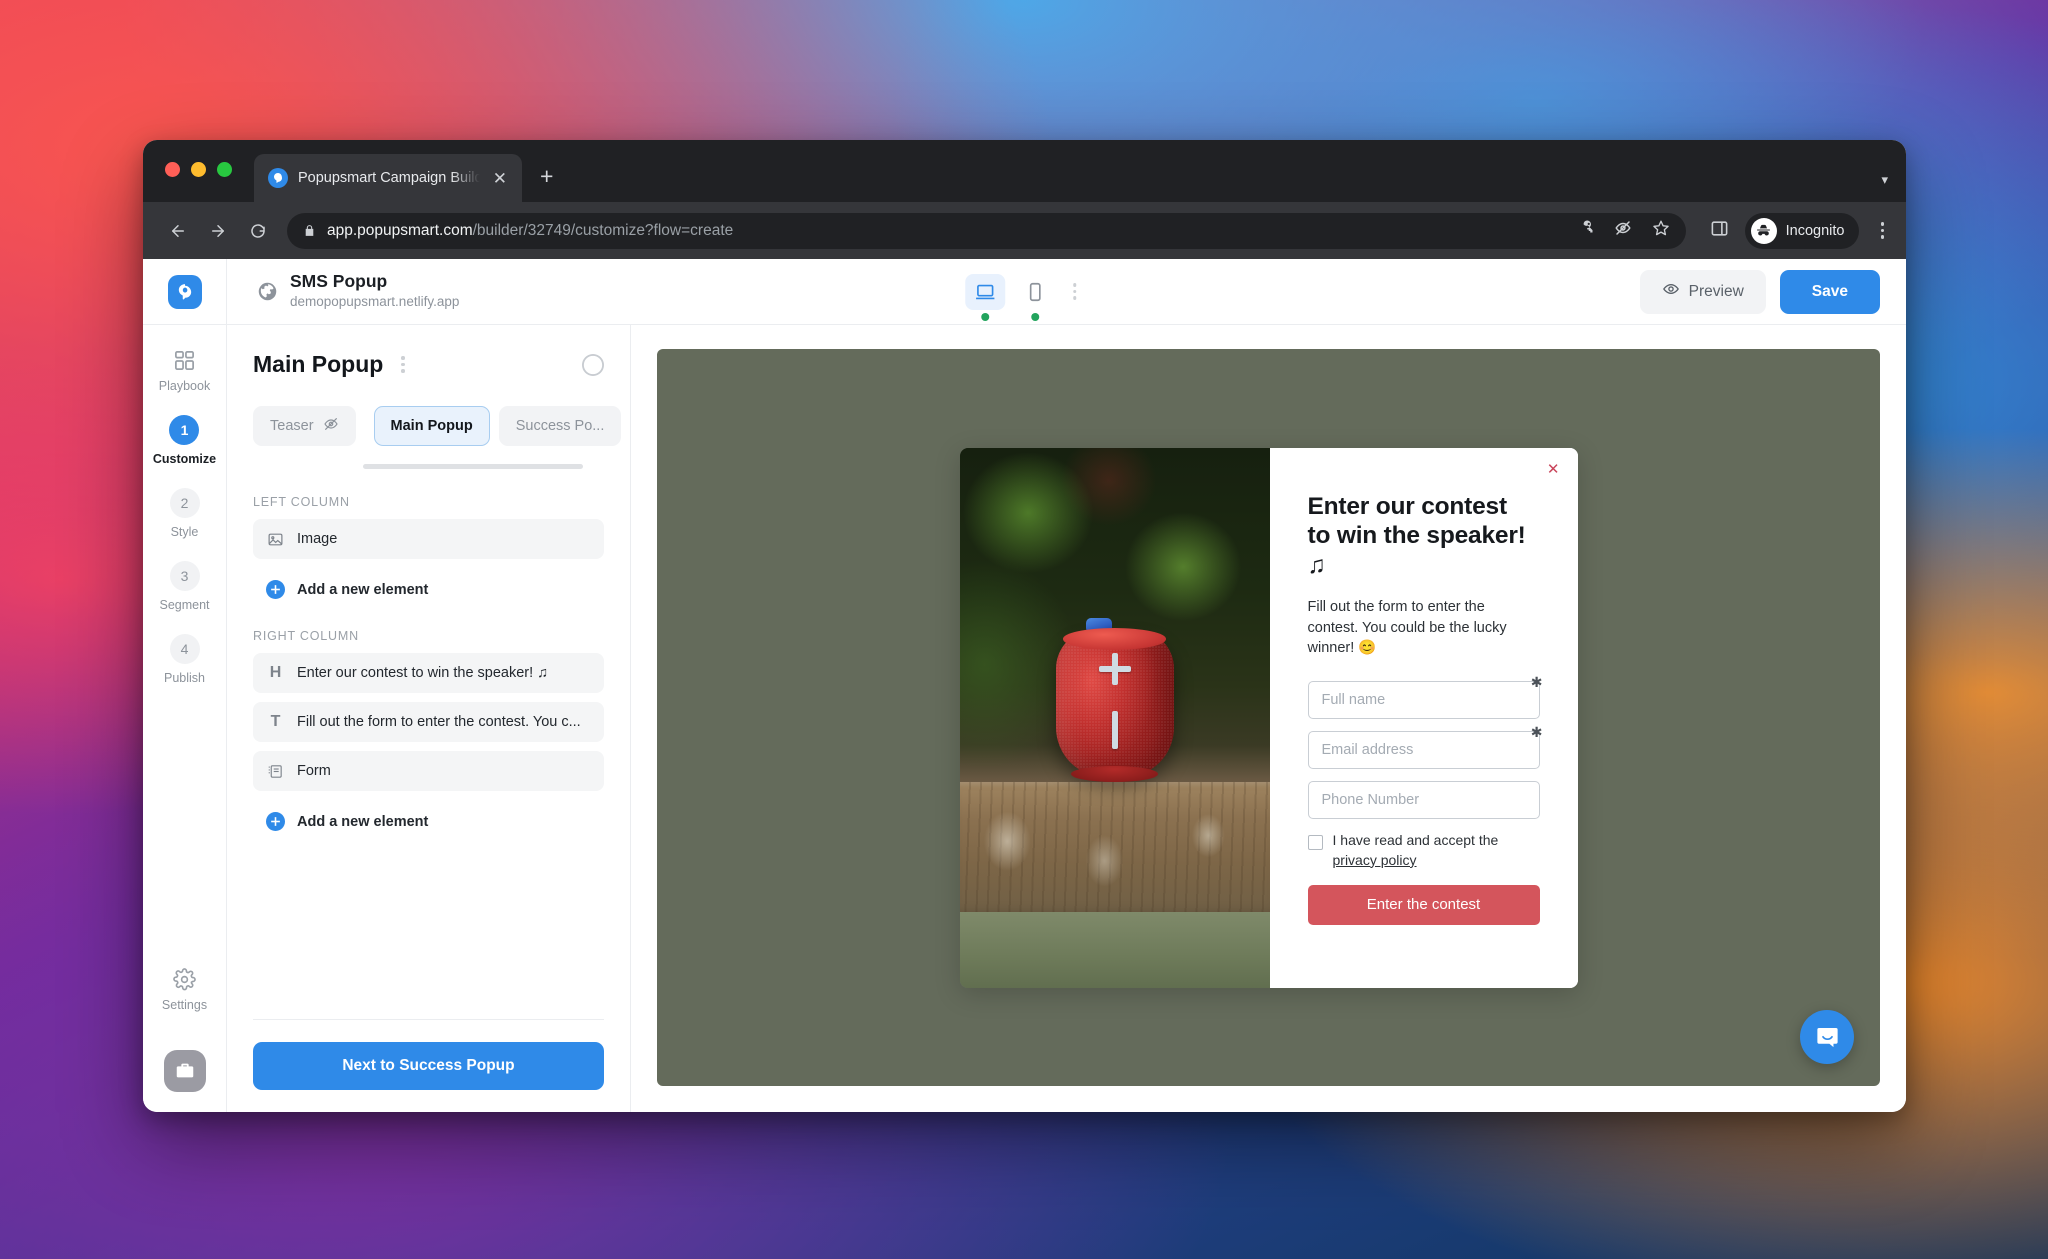  Describe the element at coordinates (339, 281) in the screenshot. I see `campaign-name: SMS Popup` at that location.